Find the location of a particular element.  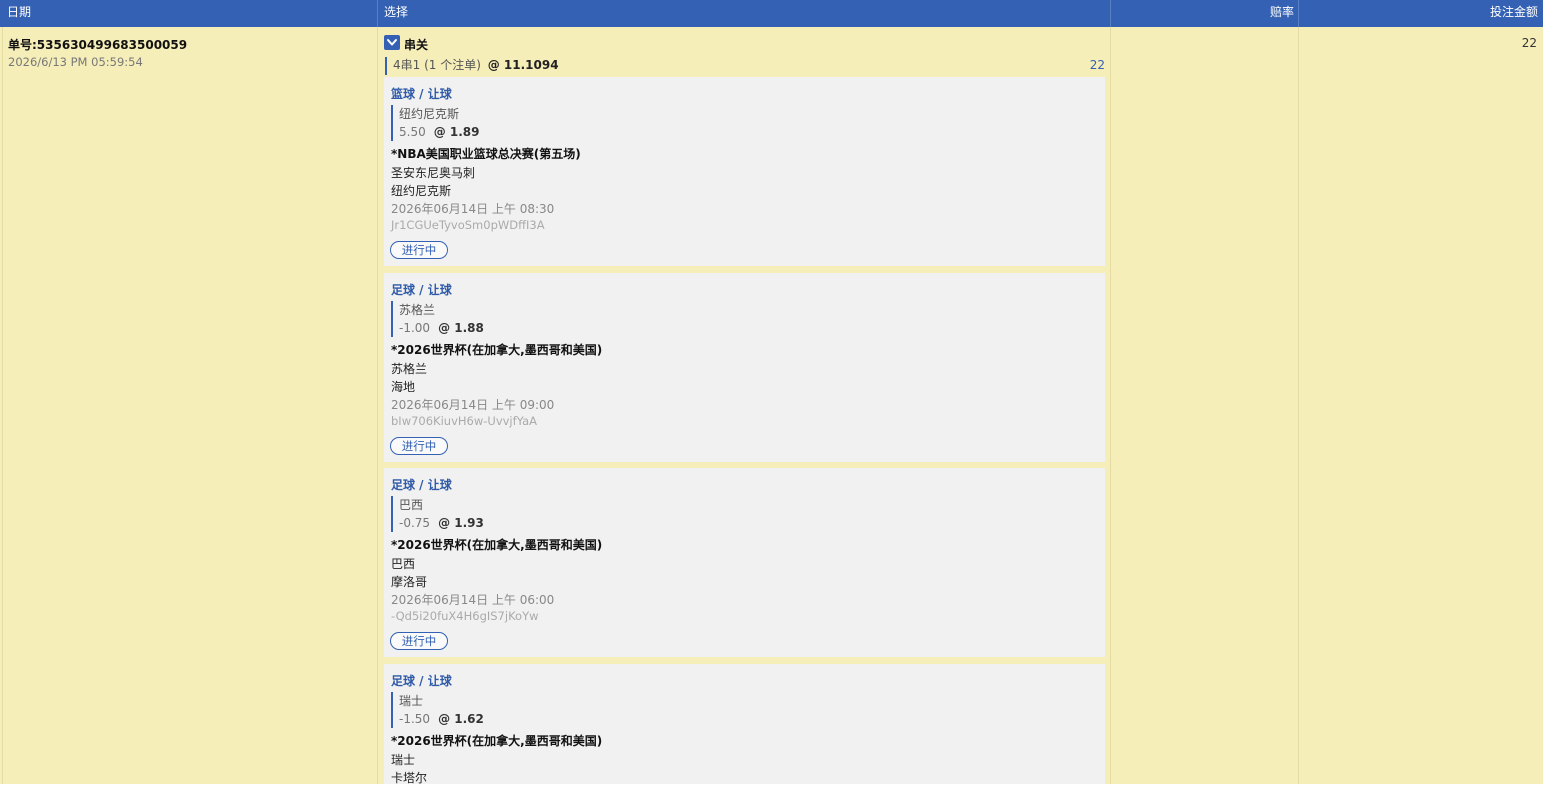

header-stake: 投注金额 is located at coordinates (1513, 12).